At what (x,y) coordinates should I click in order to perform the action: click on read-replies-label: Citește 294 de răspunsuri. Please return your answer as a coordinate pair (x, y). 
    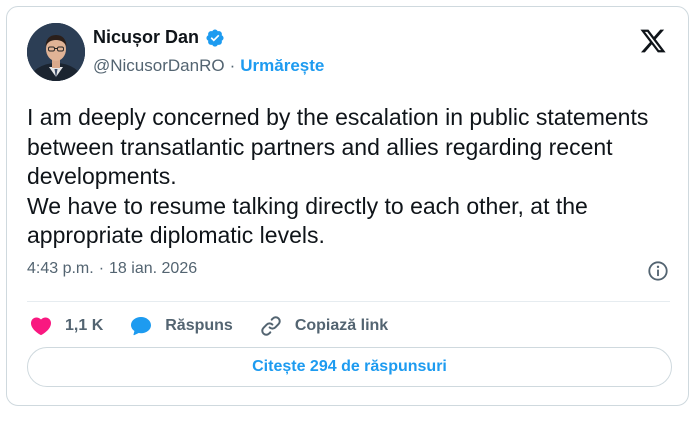
    Looking at the image, I should click on (349, 366).